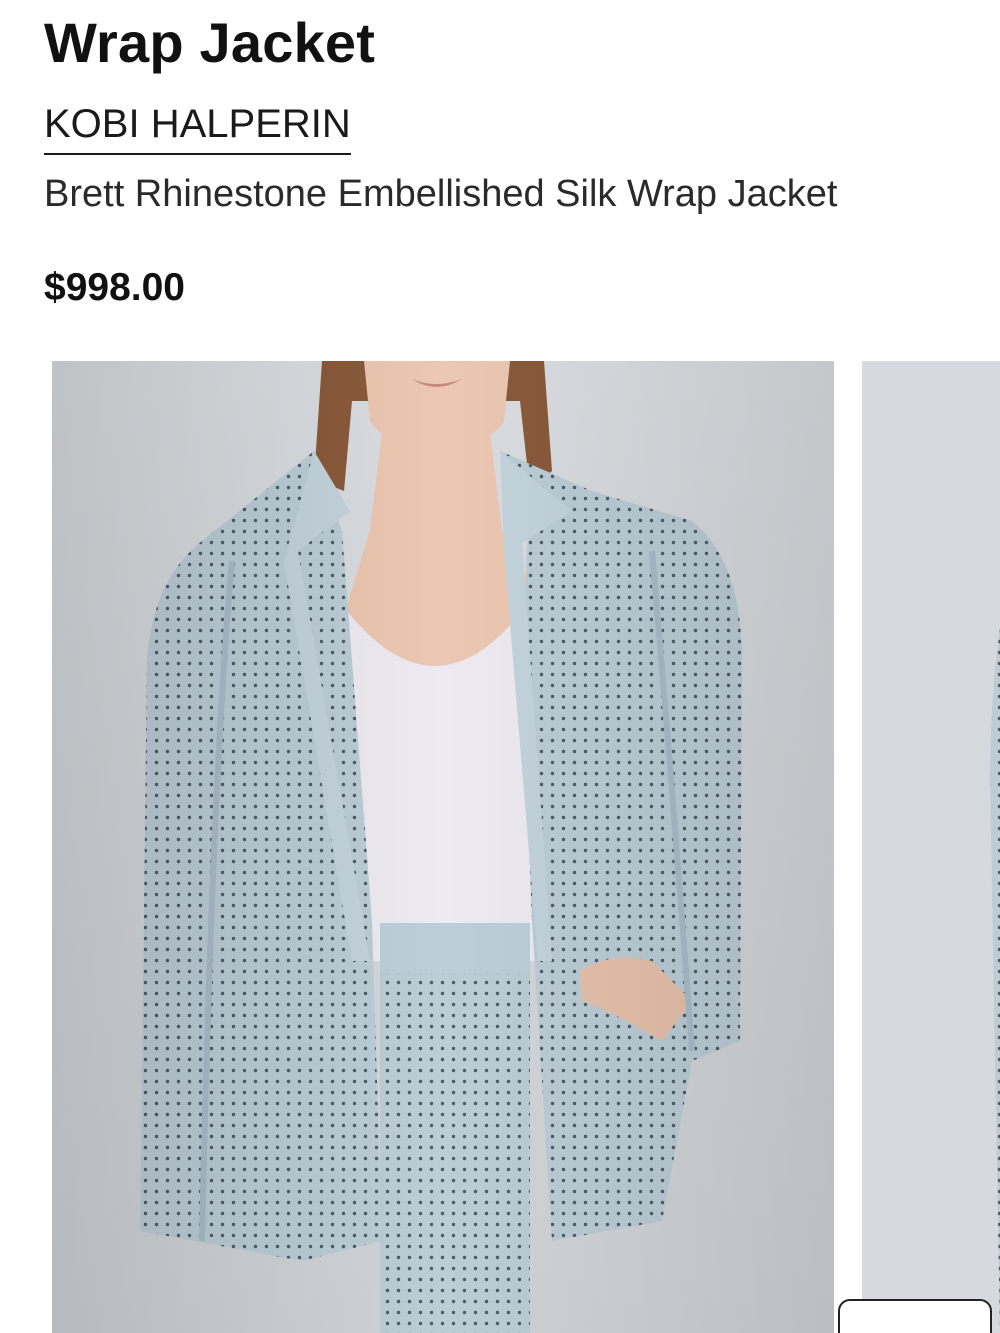  What do you see at coordinates (114, 287) in the screenshot?
I see `product-price: $998.00` at bounding box center [114, 287].